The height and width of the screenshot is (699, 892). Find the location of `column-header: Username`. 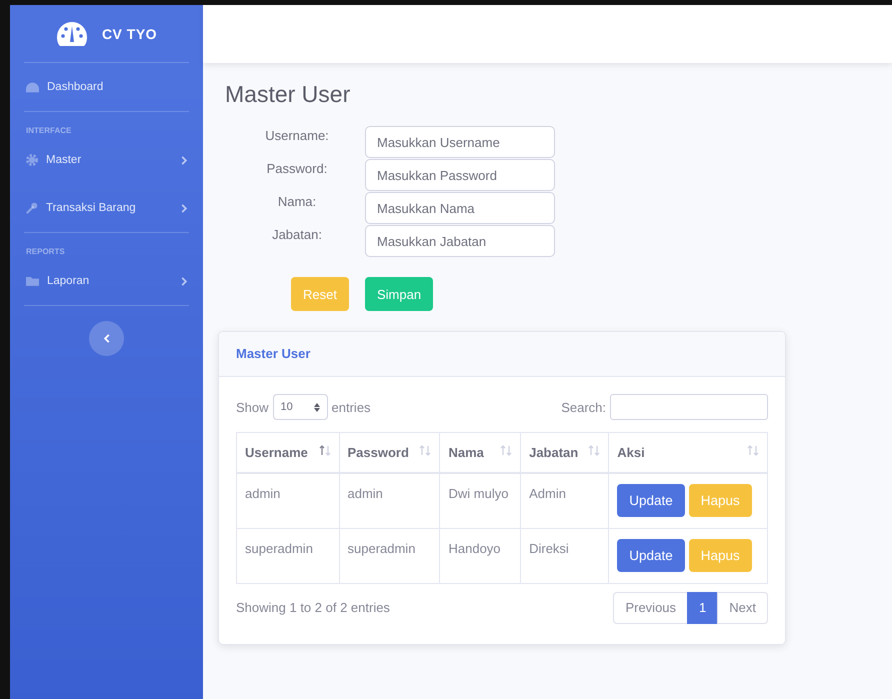

column-header: Username is located at coordinates (287, 452).